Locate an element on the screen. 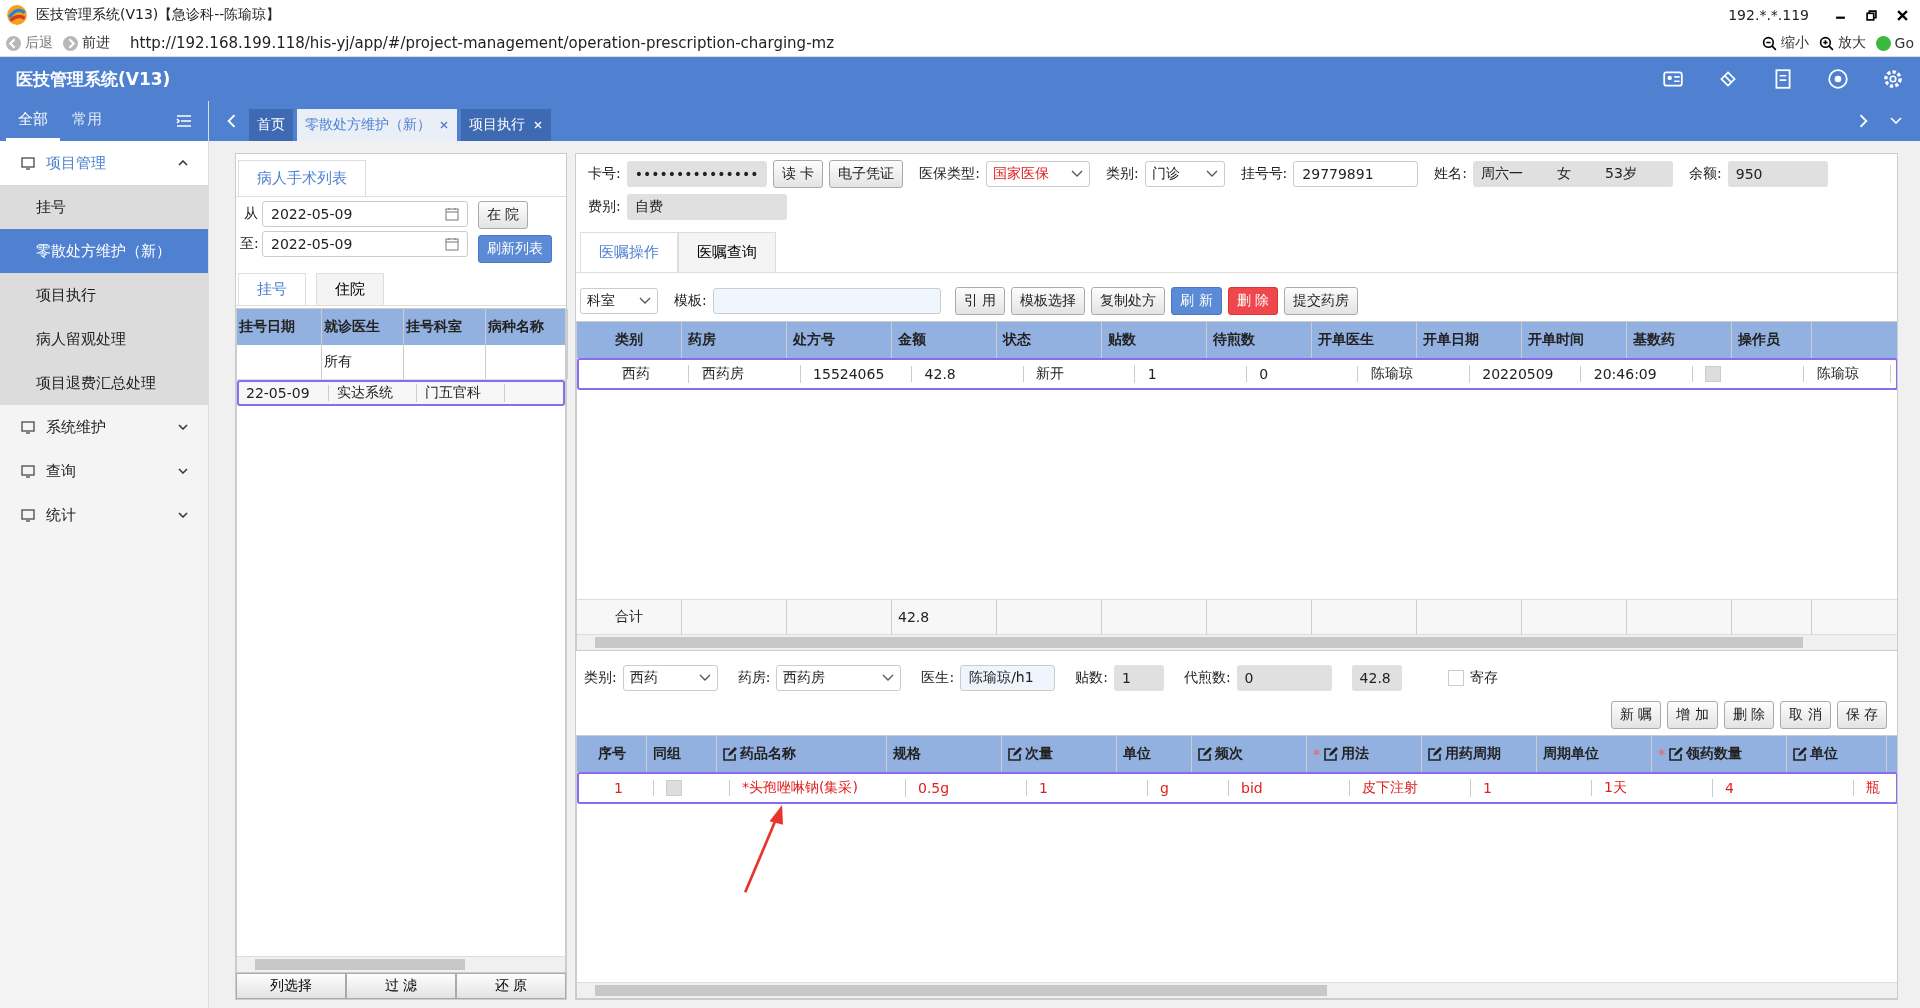 The width and height of the screenshot is (1920, 1008). panel-tab: 病人手术列表 is located at coordinates (302, 178).